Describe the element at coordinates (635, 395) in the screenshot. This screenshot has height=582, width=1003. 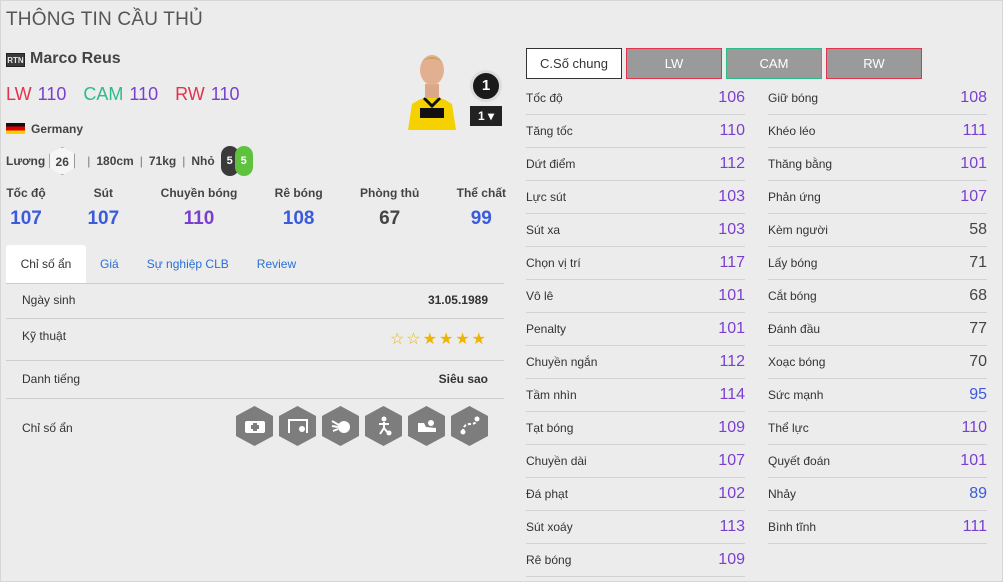
I see `stat-row: Tầm nhìn 114` at that location.